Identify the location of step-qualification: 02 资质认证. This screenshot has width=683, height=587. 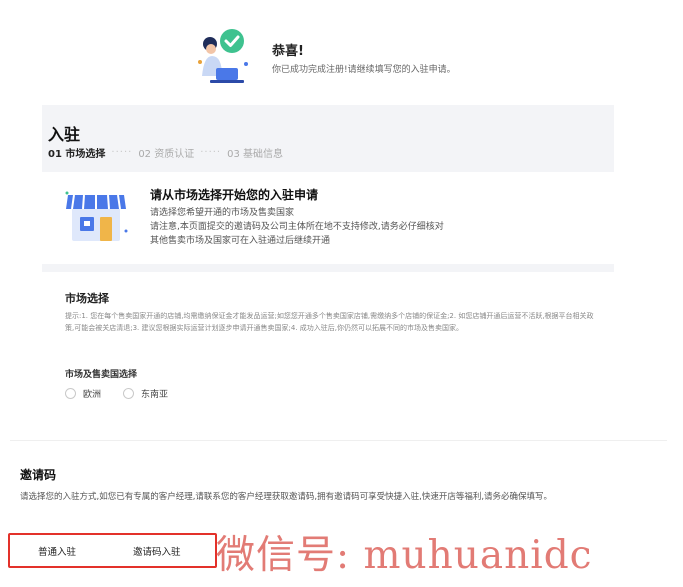
(166, 154).